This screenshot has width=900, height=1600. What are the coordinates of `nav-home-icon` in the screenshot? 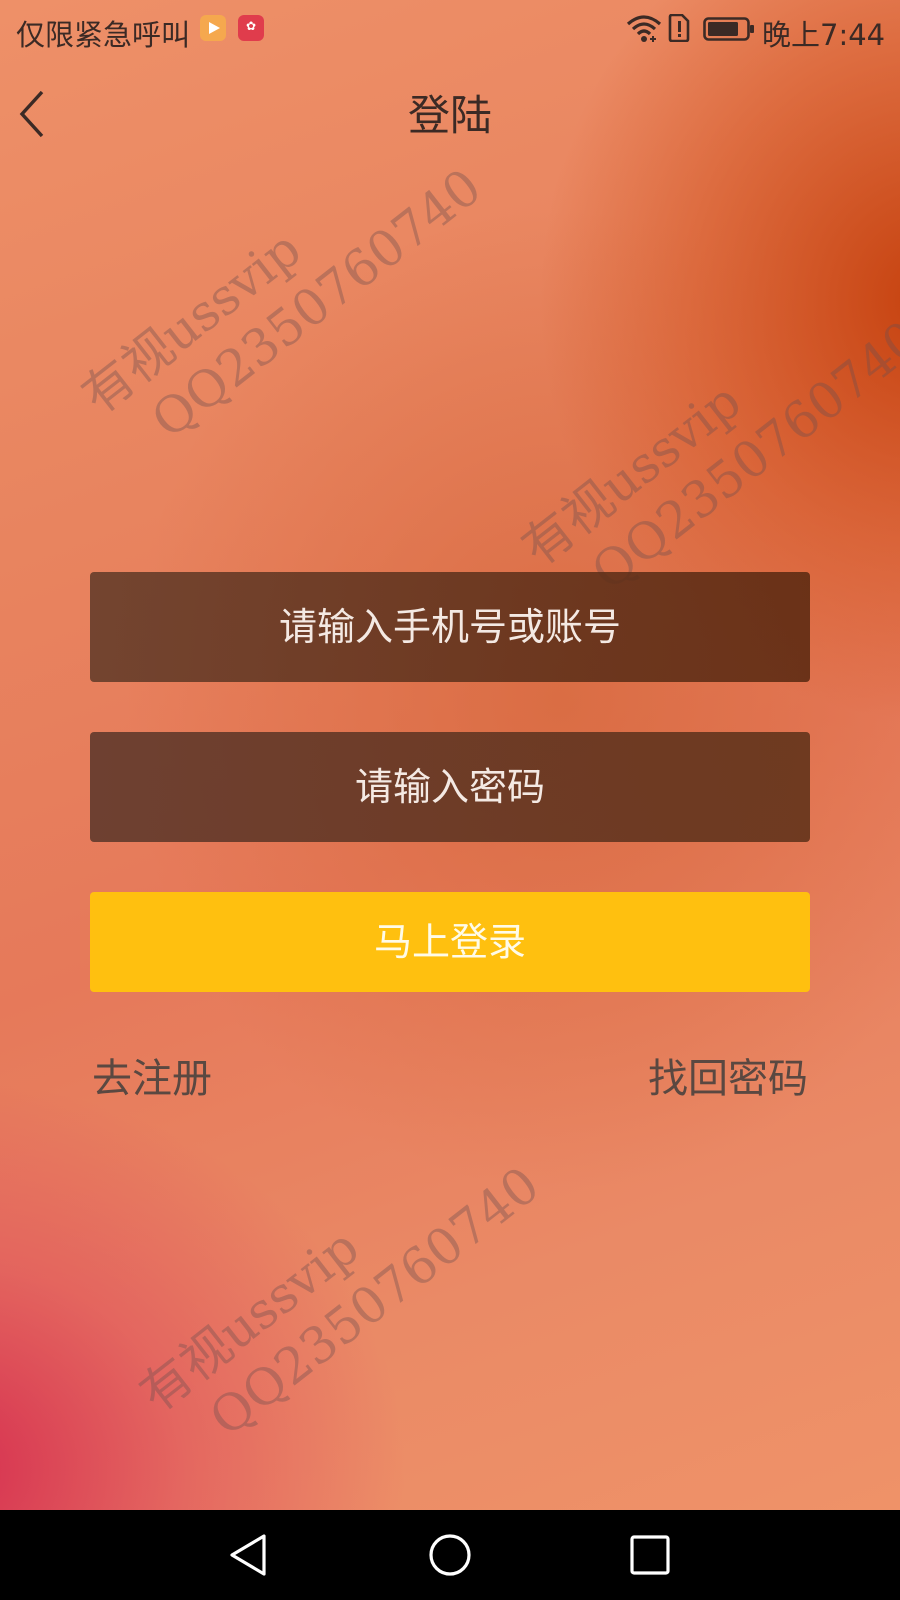 It's located at (450, 1555).